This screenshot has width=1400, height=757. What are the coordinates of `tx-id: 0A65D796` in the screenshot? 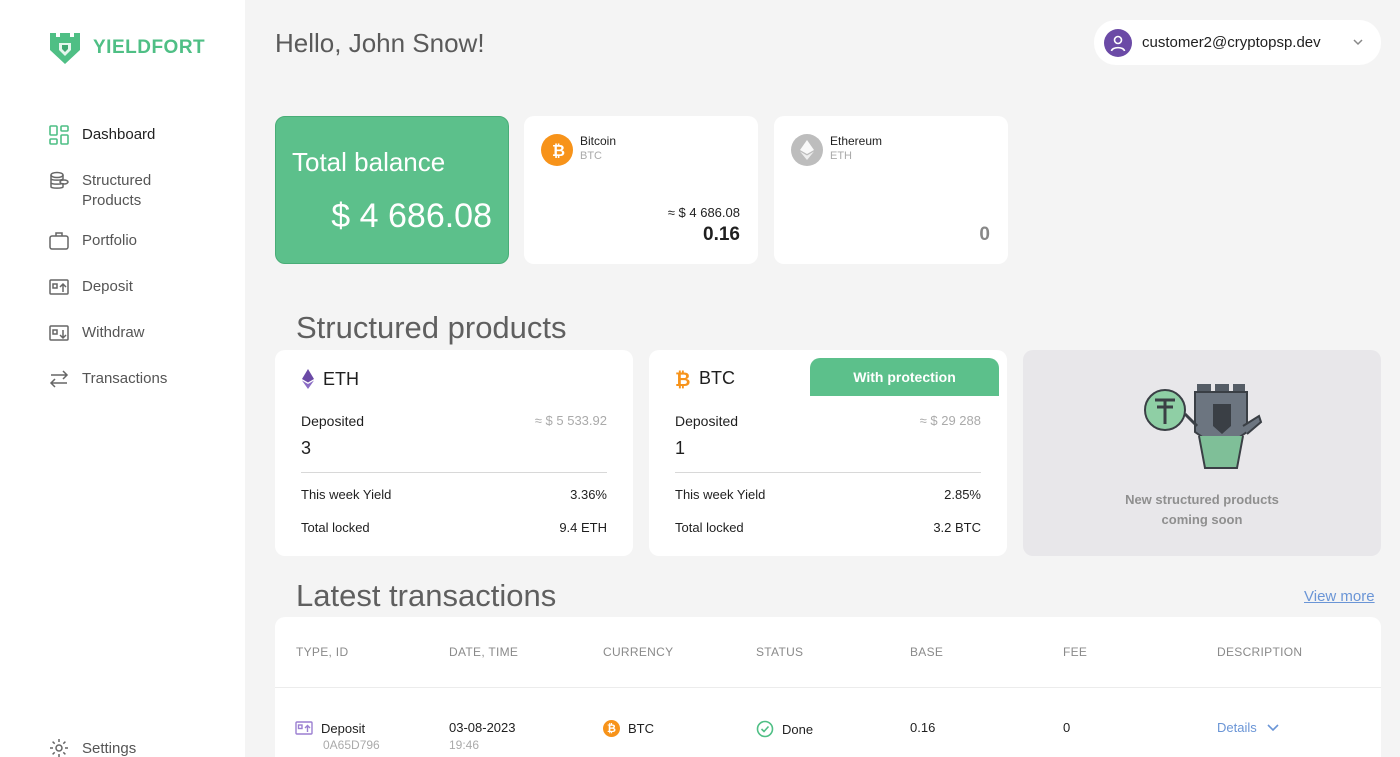 It's located at (351, 745).